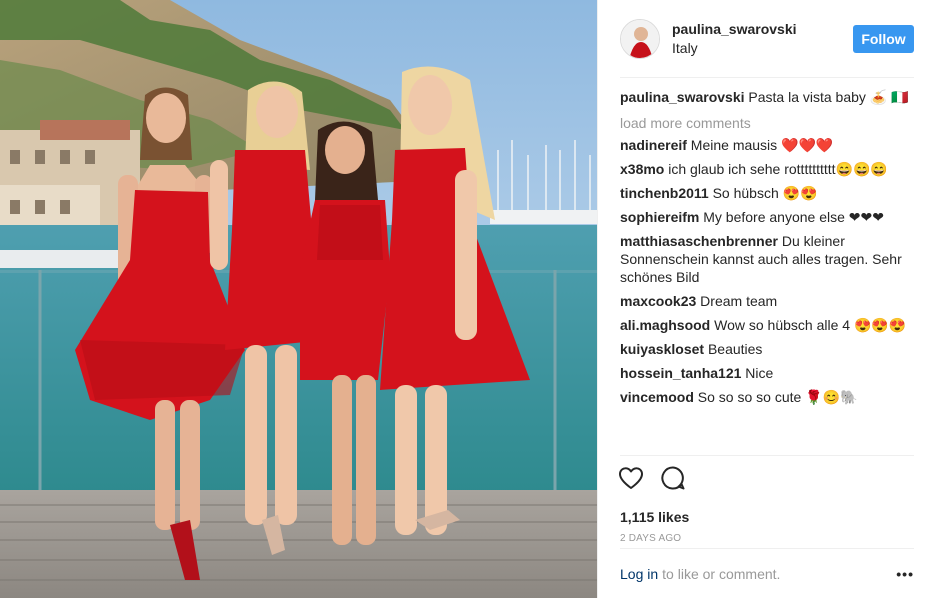  What do you see at coordinates (657, 397) in the screenshot?
I see `comment-username: vincemood` at bounding box center [657, 397].